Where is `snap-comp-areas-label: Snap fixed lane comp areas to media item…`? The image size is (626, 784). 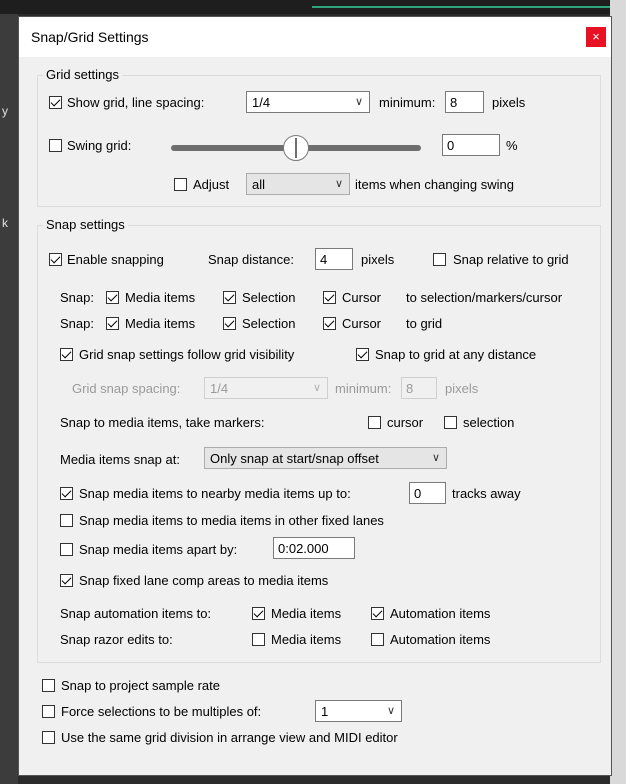
snap-comp-areas-label: Snap fixed lane comp areas to media item… is located at coordinates (204, 580).